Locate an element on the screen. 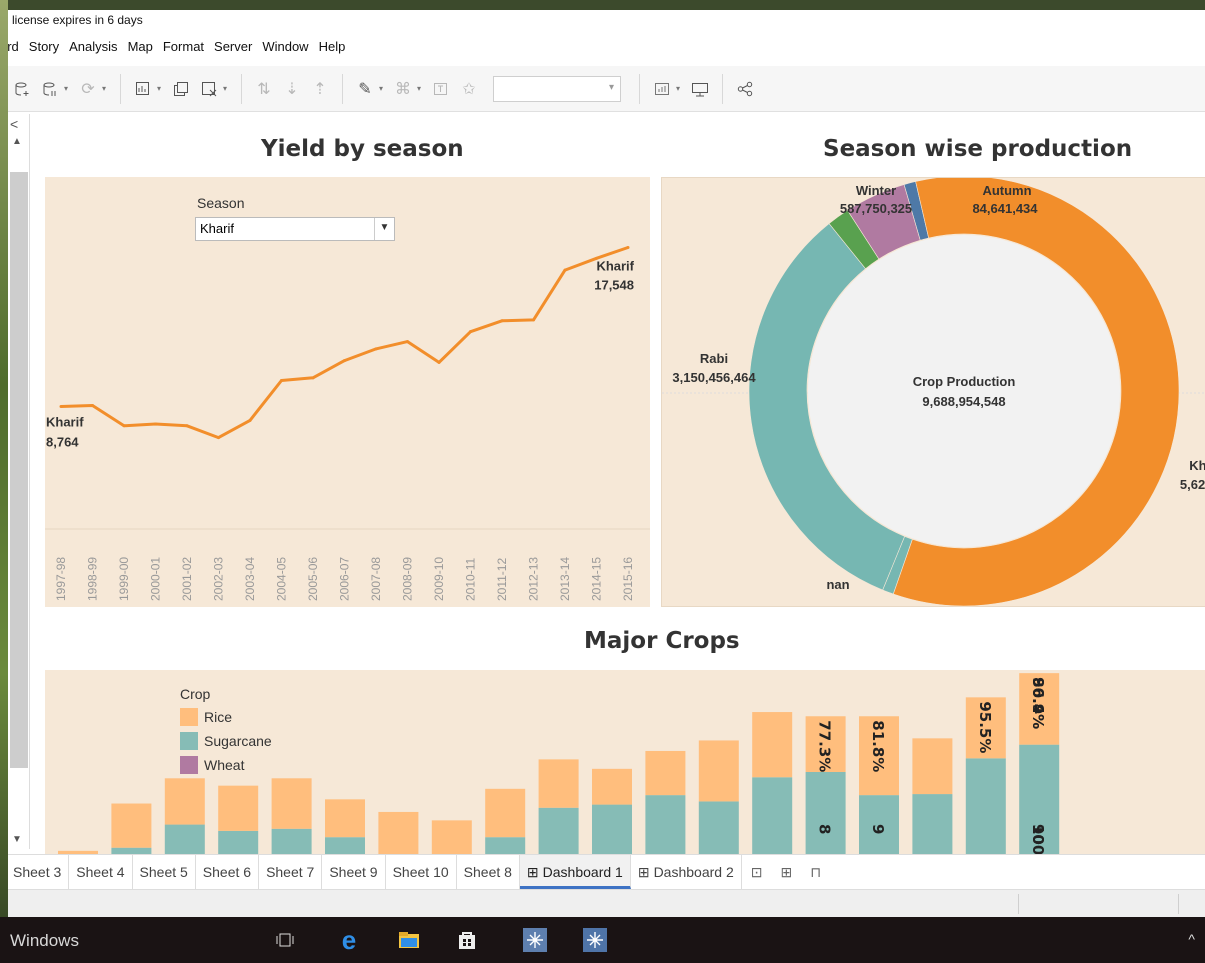 The height and width of the screenshot is (963, 1205). tab-sheet-5: Sheet 5 is located at coordinates (164, 872).